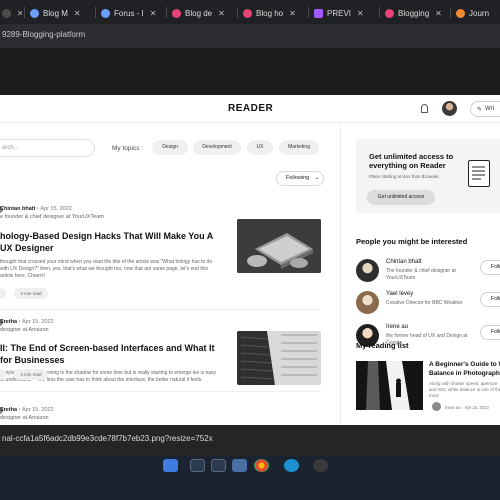 The height and width of the screenshot is (500, 500). I want to click on search-icon, so click(197, 465).